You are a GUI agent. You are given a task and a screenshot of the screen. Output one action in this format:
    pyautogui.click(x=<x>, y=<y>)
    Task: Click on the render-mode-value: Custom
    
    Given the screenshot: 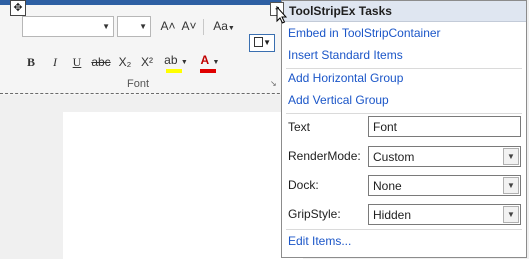 What is the action you would take?
    pyautogui.click(x=394, y=157)
    